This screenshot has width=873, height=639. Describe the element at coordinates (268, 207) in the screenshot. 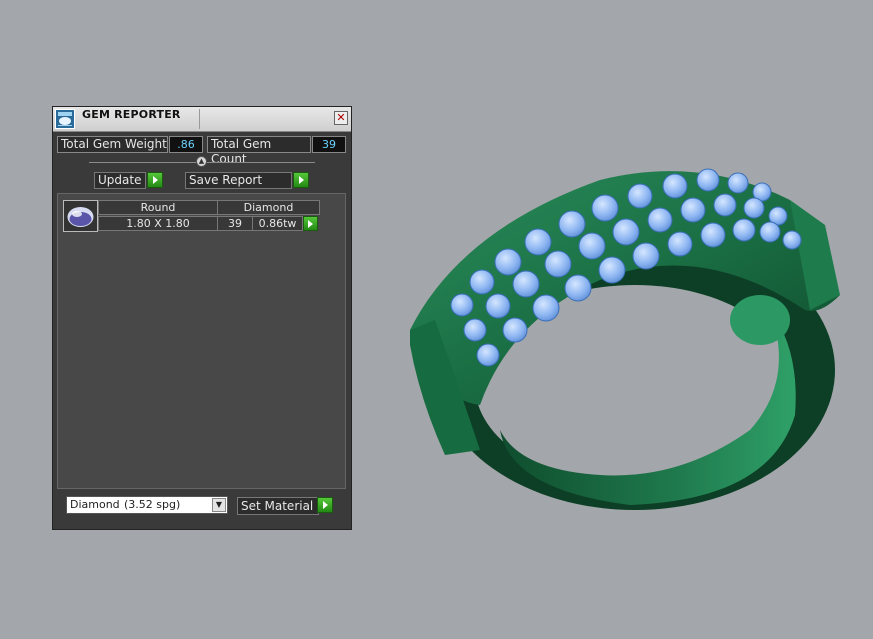

I see `gem-material-cell: Diamond` at that location.